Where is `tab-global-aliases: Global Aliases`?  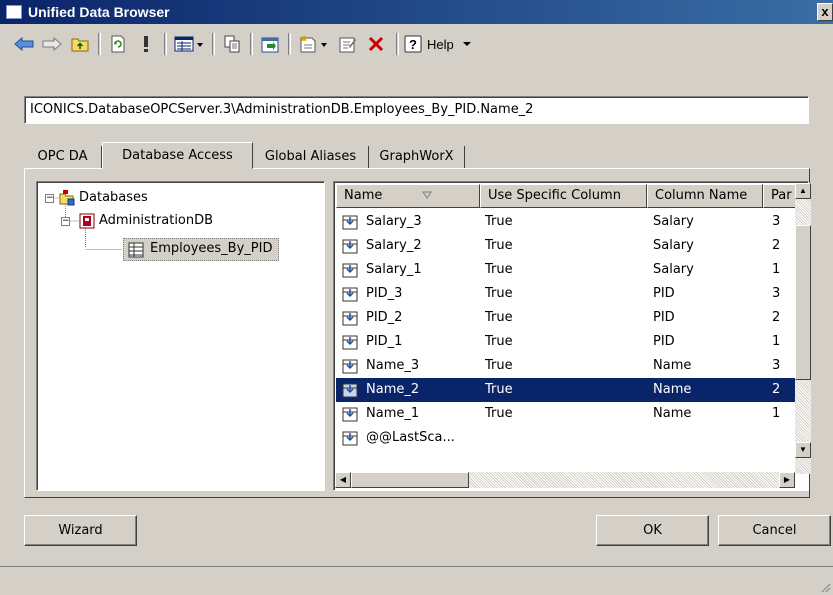
tab-global-aliases: Global Aliases is located at coordinates (311, 157).